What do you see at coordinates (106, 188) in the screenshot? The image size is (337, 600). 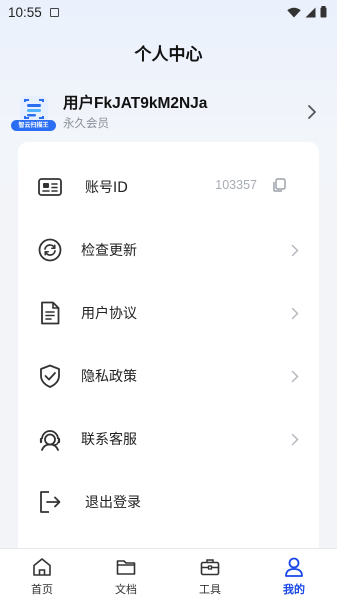 I see `account-id-label: 账号ID` at bounding box center [106, 188].